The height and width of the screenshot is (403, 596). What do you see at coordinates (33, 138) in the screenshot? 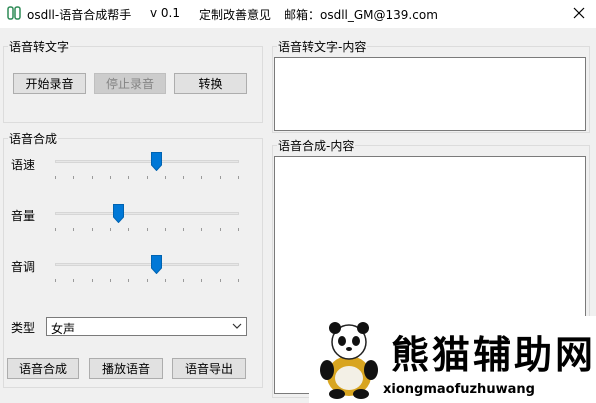
I see `synthesis-group-title: 语音合成` at bounding box center [33, 138].